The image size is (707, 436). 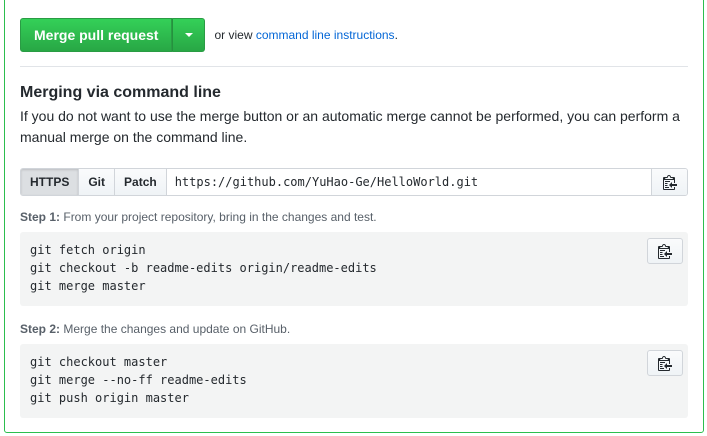 I want to click on command-line-instructions-link: command line instructions, so click(x=325, y=35).